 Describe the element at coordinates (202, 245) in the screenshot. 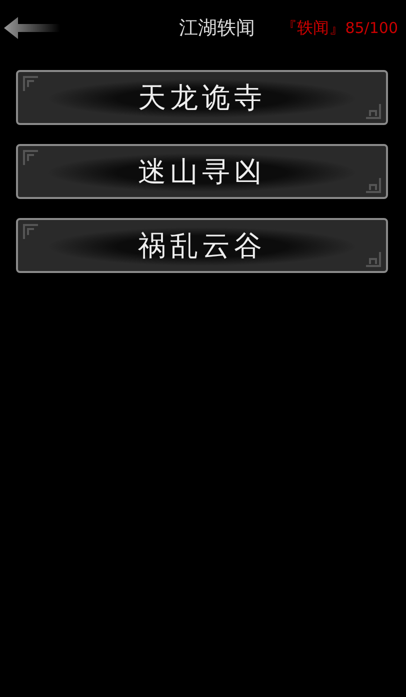

I see `story-button: 祸乱云谷` at that location.